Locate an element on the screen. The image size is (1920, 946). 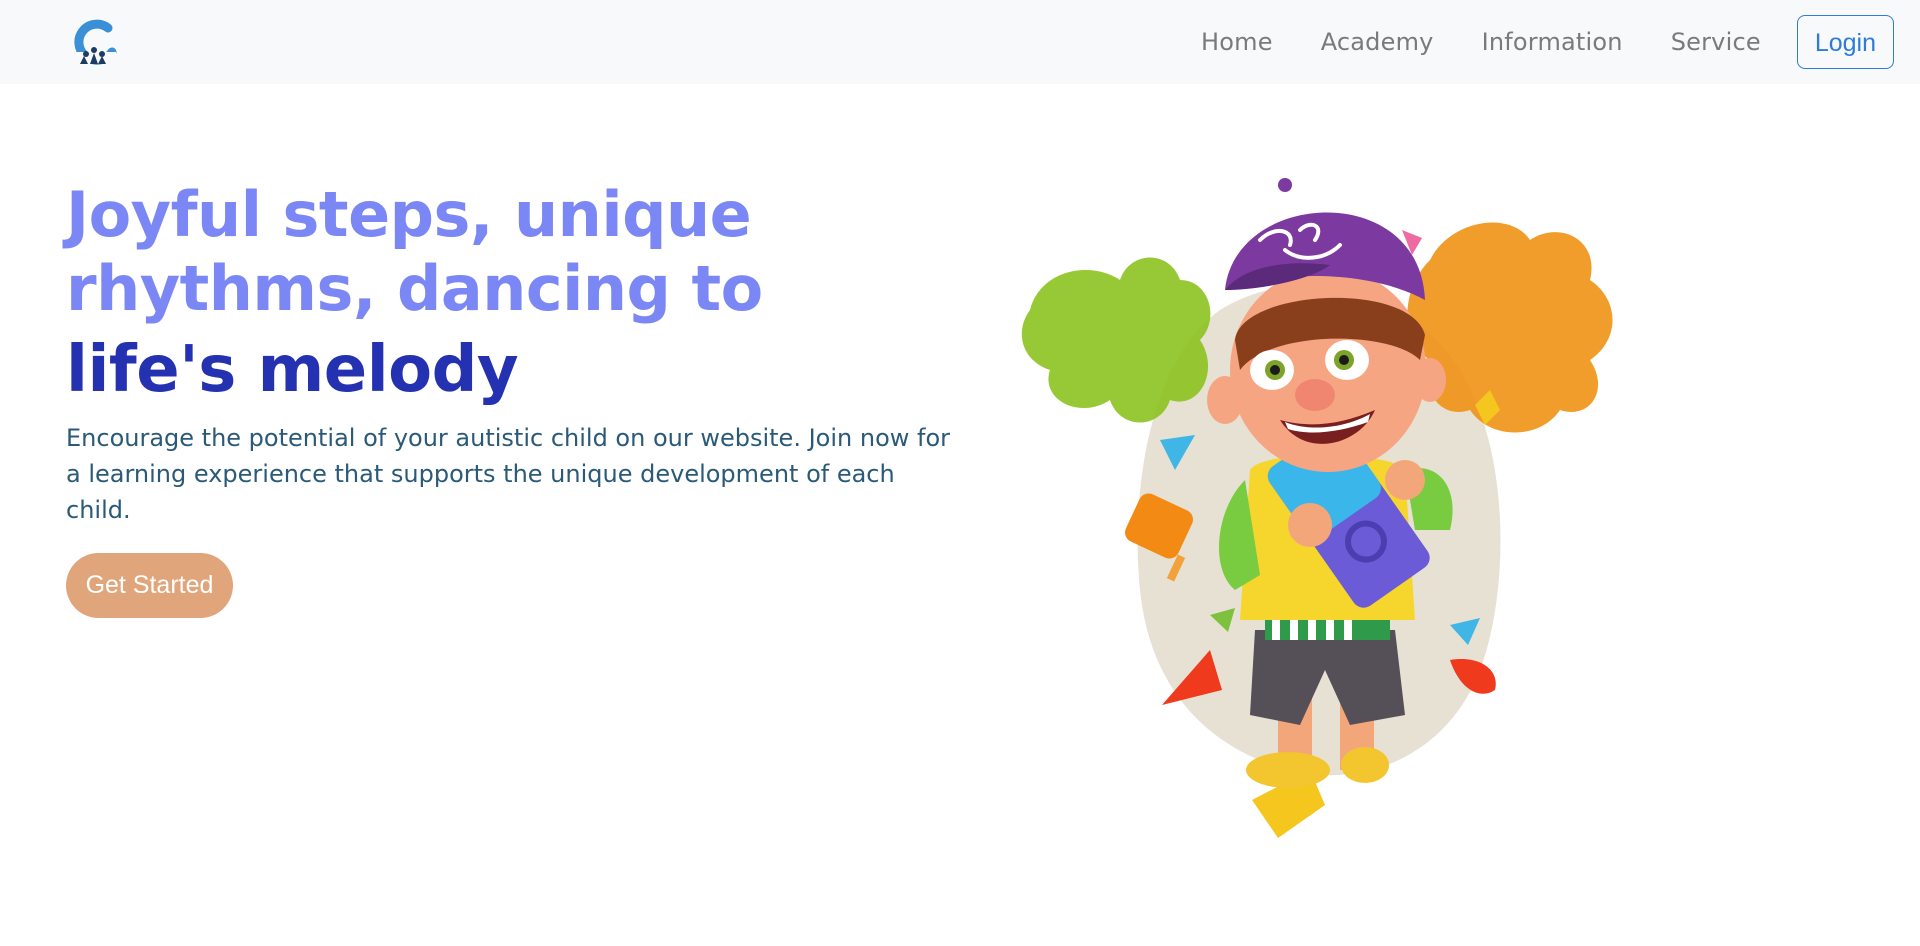
nav-links: Home Academy Information Service Login is located at coordinates (1547, 42).